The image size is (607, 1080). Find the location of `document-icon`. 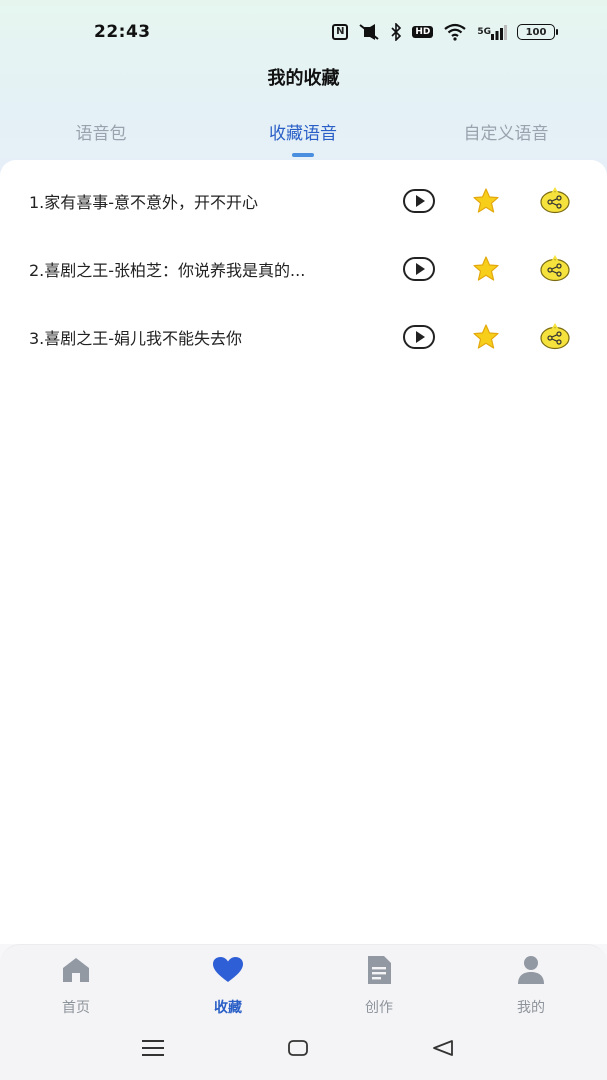

document-icon is located at coordinates (379, 970).